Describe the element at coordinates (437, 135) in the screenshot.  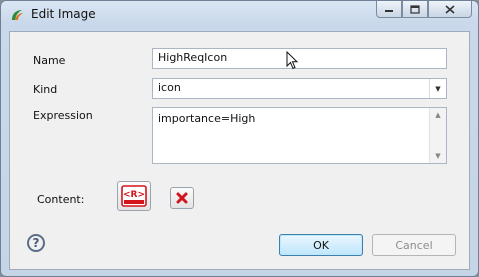
I see `expression-scrollbar: ▲ ▼` at that location.